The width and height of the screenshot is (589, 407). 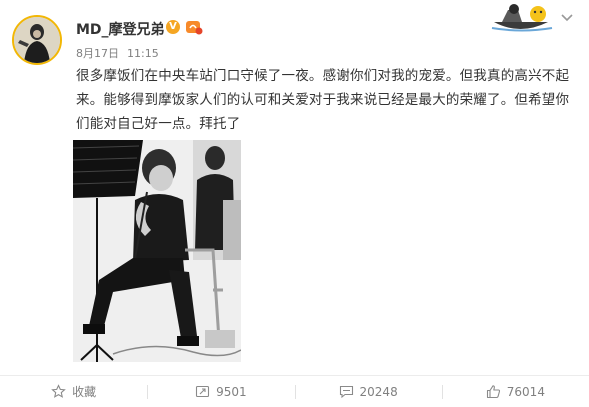 I want to click on comment-button: 20248, so click(x=368, y=391).